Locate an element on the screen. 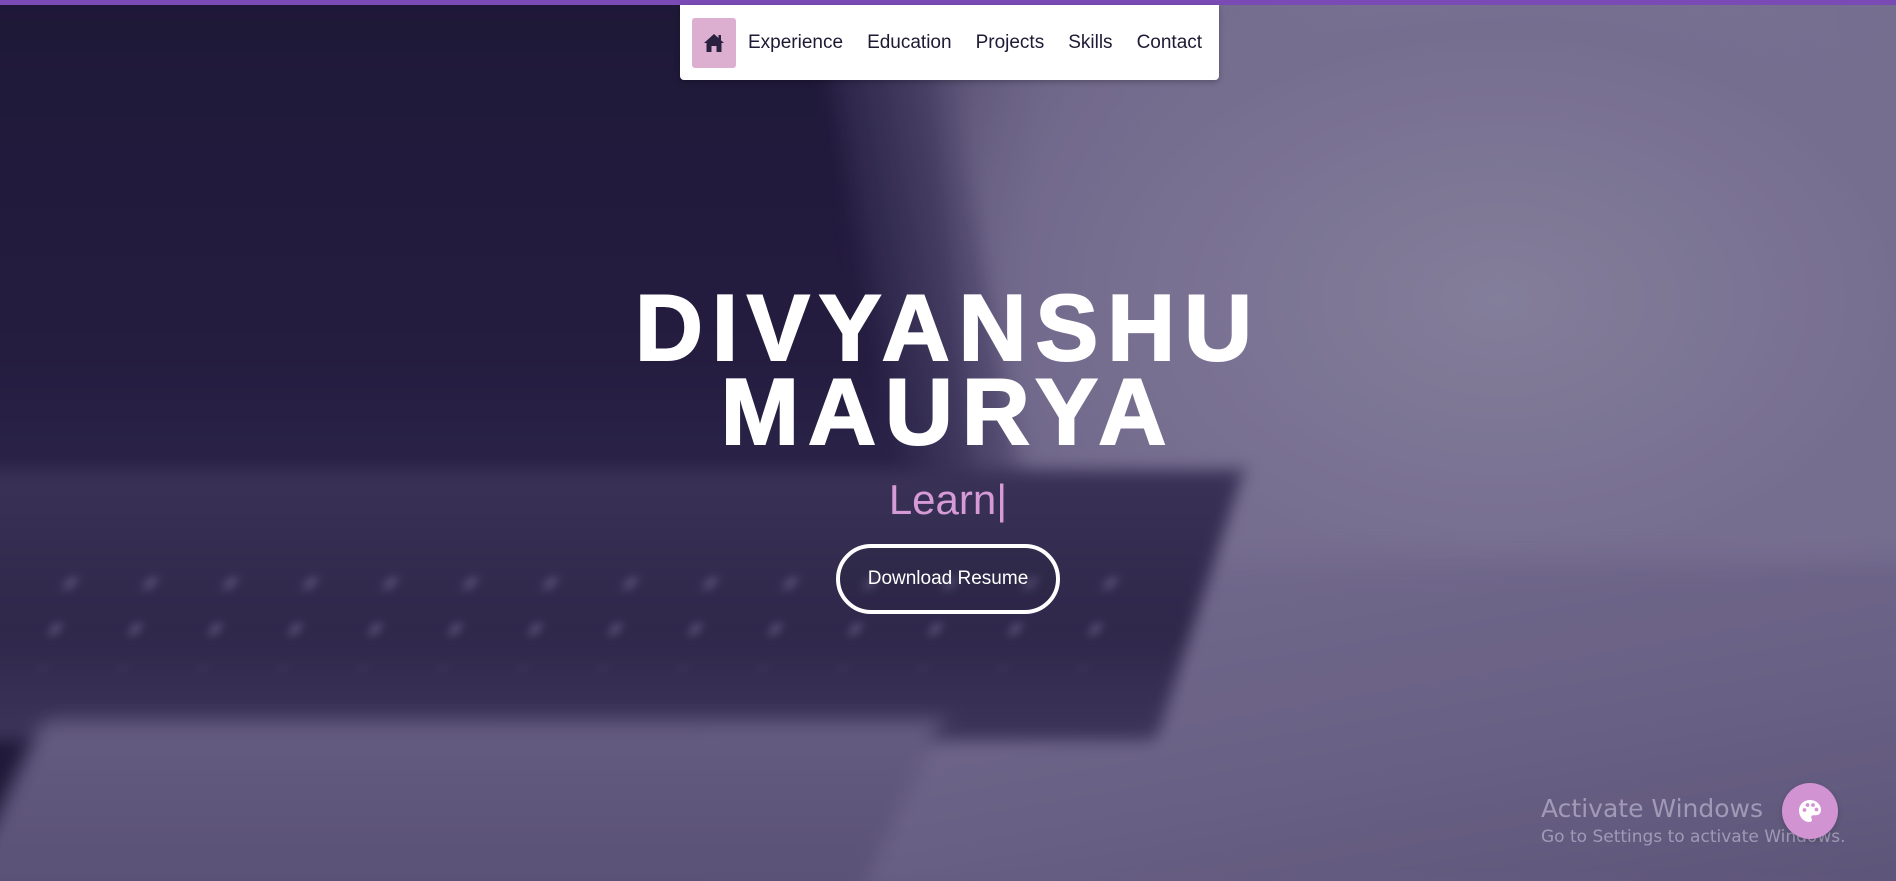  typed-role-text: Learn| is located at coordinates (948, 500).